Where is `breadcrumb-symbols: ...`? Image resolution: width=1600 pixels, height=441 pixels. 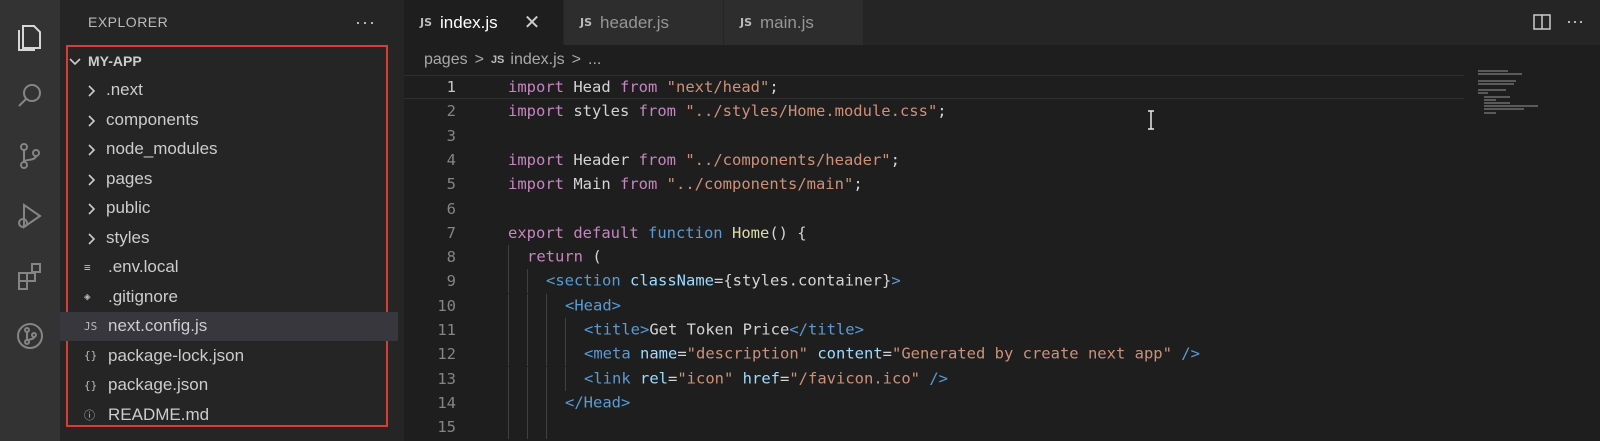
breadcrumb-symbols: ... is located at coordinates (594, 60).